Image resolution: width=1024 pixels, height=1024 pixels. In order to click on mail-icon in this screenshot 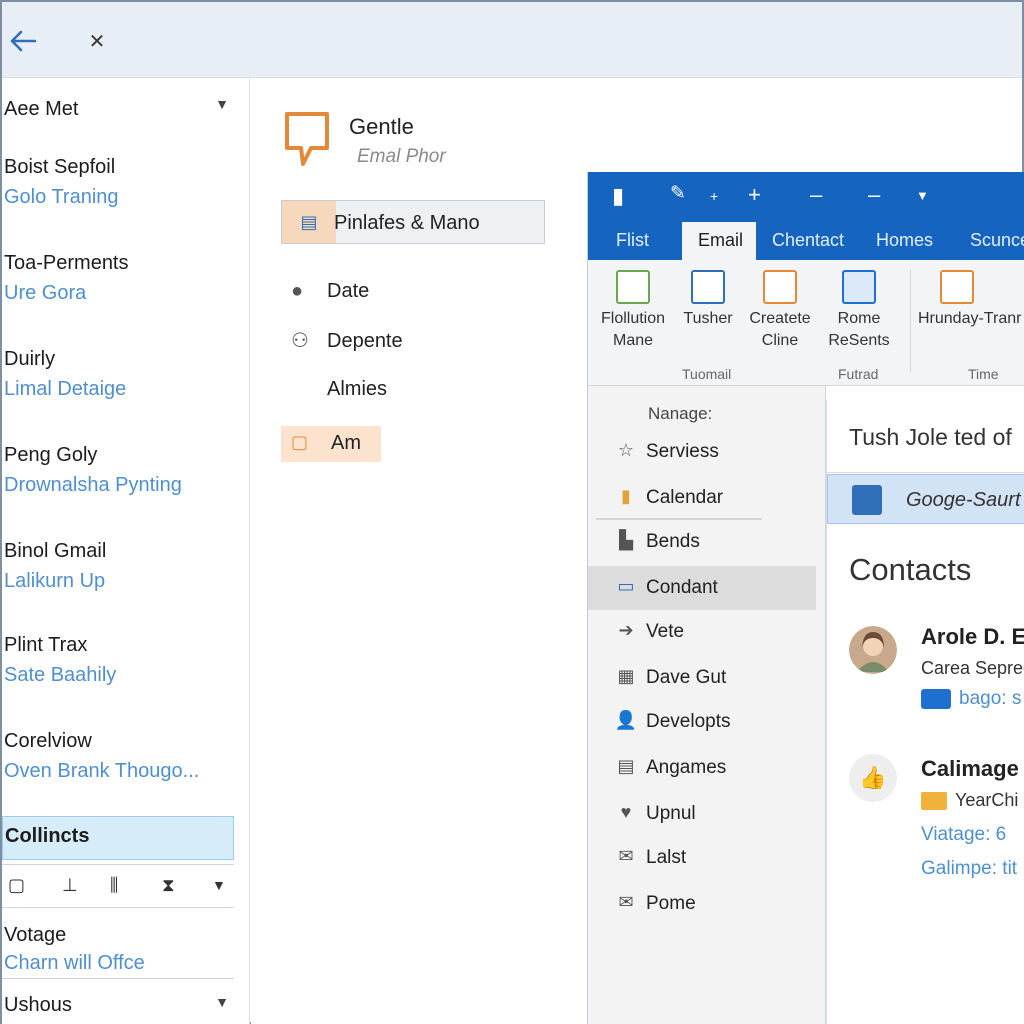, I will do `click(936, 698)`.